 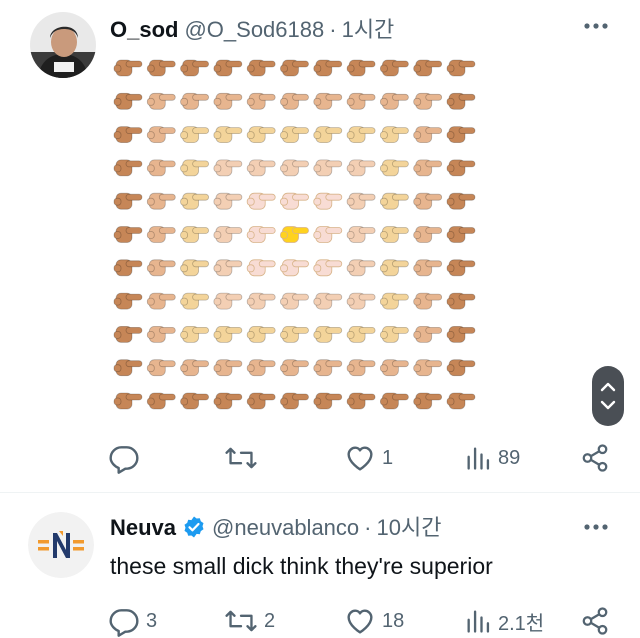 I want to click on handle: @neuvablanco, so click(x=285, y=528).